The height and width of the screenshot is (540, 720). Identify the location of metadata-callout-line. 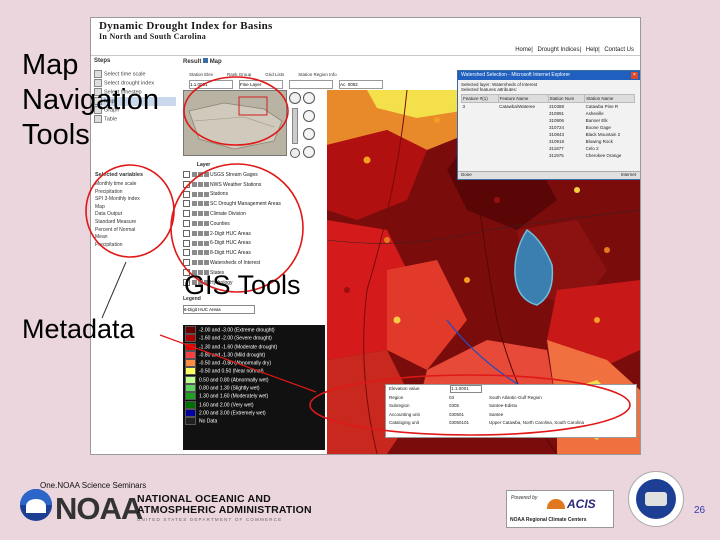
(114, 290).